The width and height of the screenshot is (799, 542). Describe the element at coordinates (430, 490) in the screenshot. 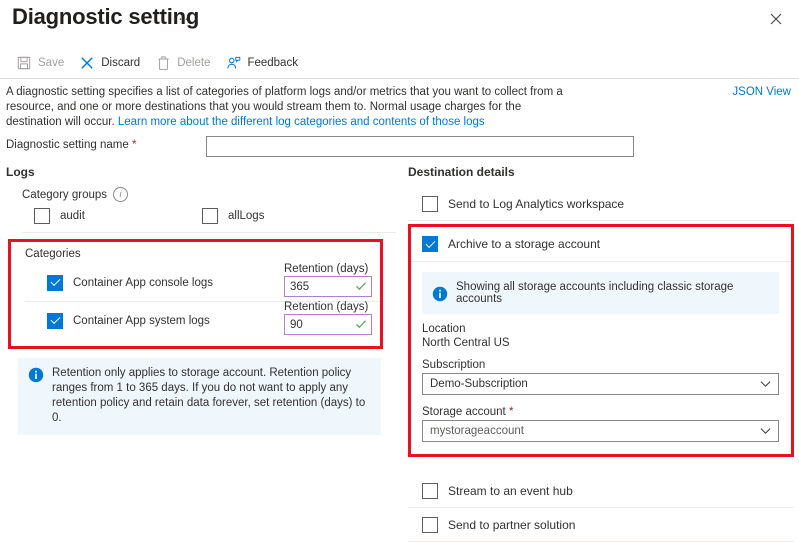

I see `event-hub-checkbox` at that location.